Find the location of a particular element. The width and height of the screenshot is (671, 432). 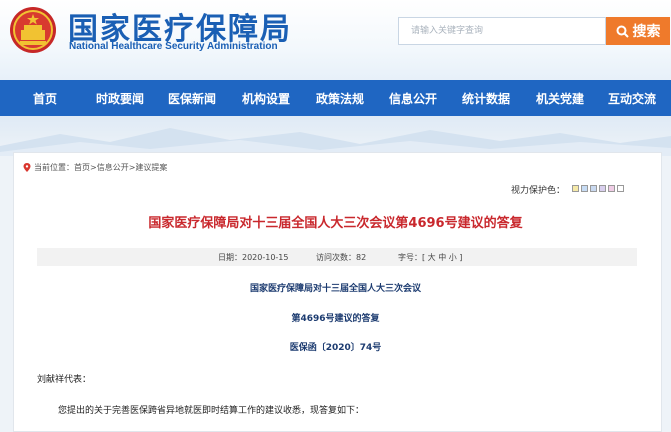

vision-color-swatches is located at coordinates (598, 188).